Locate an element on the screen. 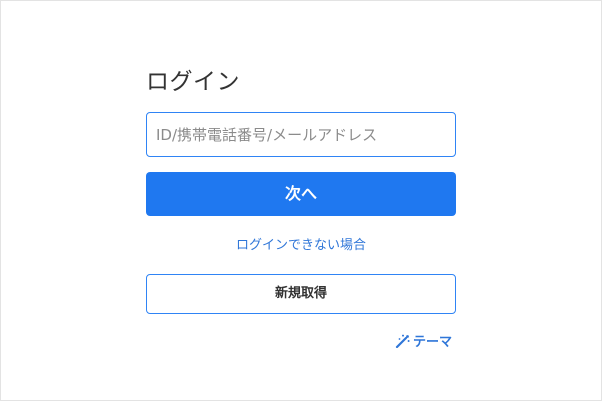 Image resolution: width=602 pixels, height=401 pixels. theme-label: テーマ is located at coordinates (432, 342).